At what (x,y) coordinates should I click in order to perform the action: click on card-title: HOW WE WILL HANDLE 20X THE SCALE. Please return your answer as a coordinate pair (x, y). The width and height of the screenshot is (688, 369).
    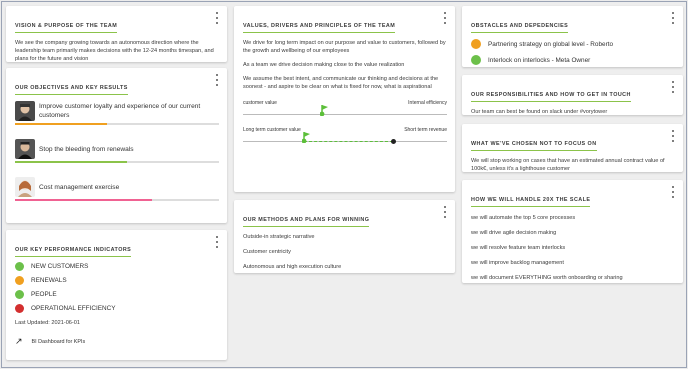
    Looking at the image, I should click on (531, 202).